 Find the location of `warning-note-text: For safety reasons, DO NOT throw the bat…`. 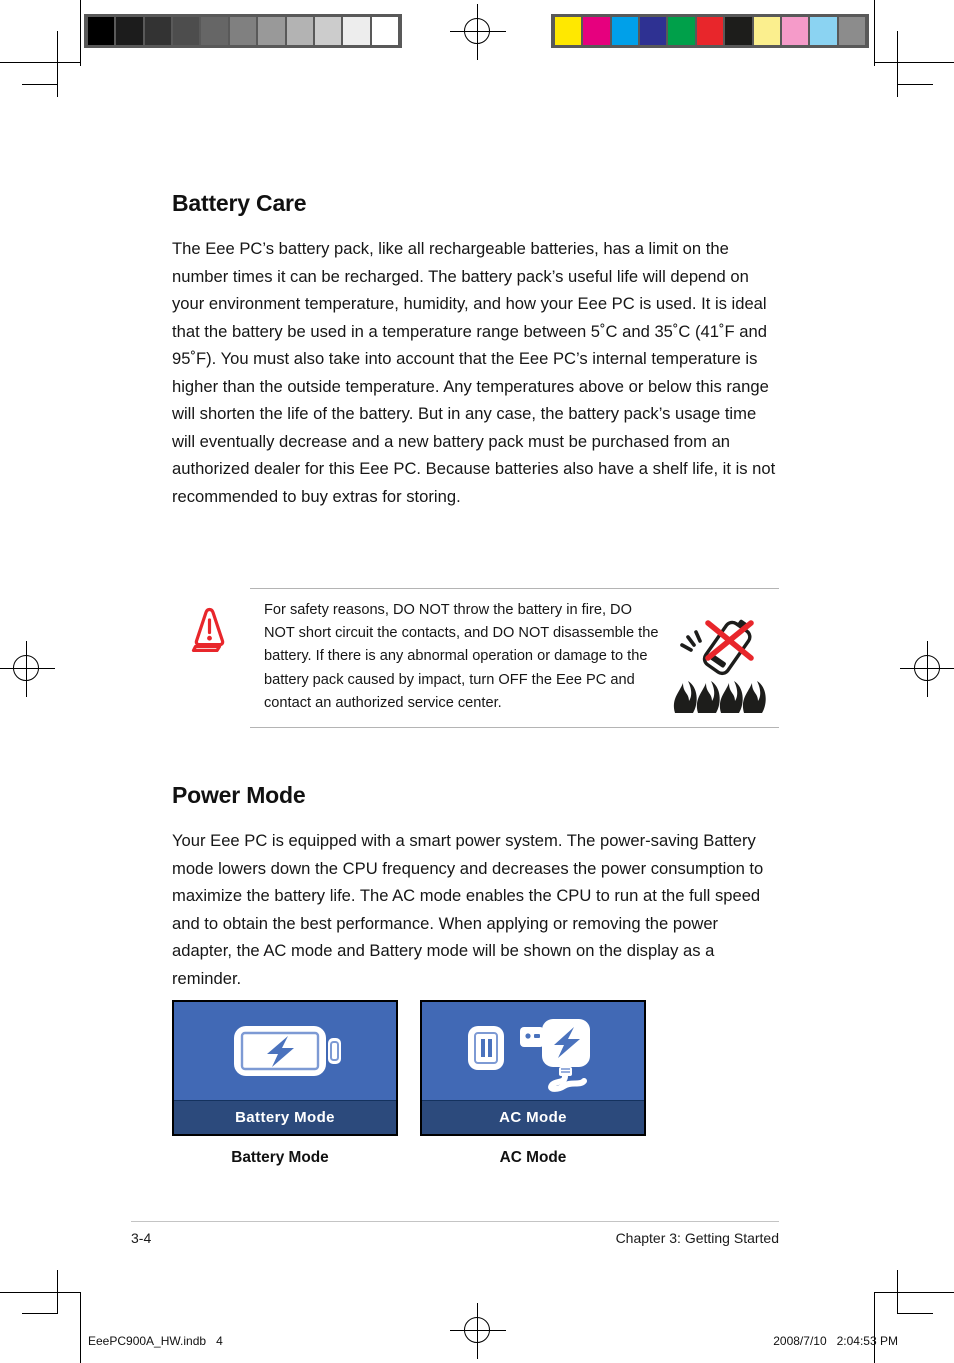

warning-note-text: For safety reasons, DO NOT throw the bat… is located at coordinates (461, 656).